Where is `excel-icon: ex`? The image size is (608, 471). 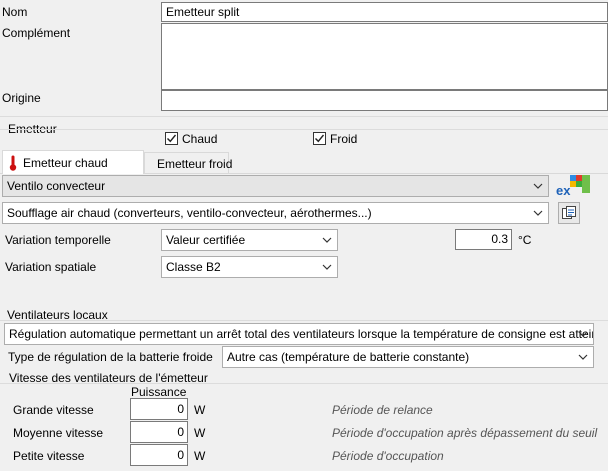 excel-icon: ex is located at coordinates (573, 186).